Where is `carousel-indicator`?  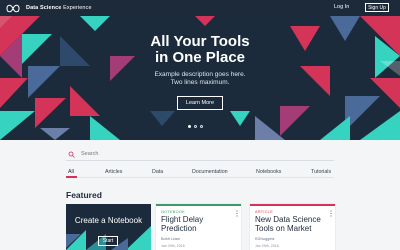 carousel-indicator is located at coordinates (195, 126).